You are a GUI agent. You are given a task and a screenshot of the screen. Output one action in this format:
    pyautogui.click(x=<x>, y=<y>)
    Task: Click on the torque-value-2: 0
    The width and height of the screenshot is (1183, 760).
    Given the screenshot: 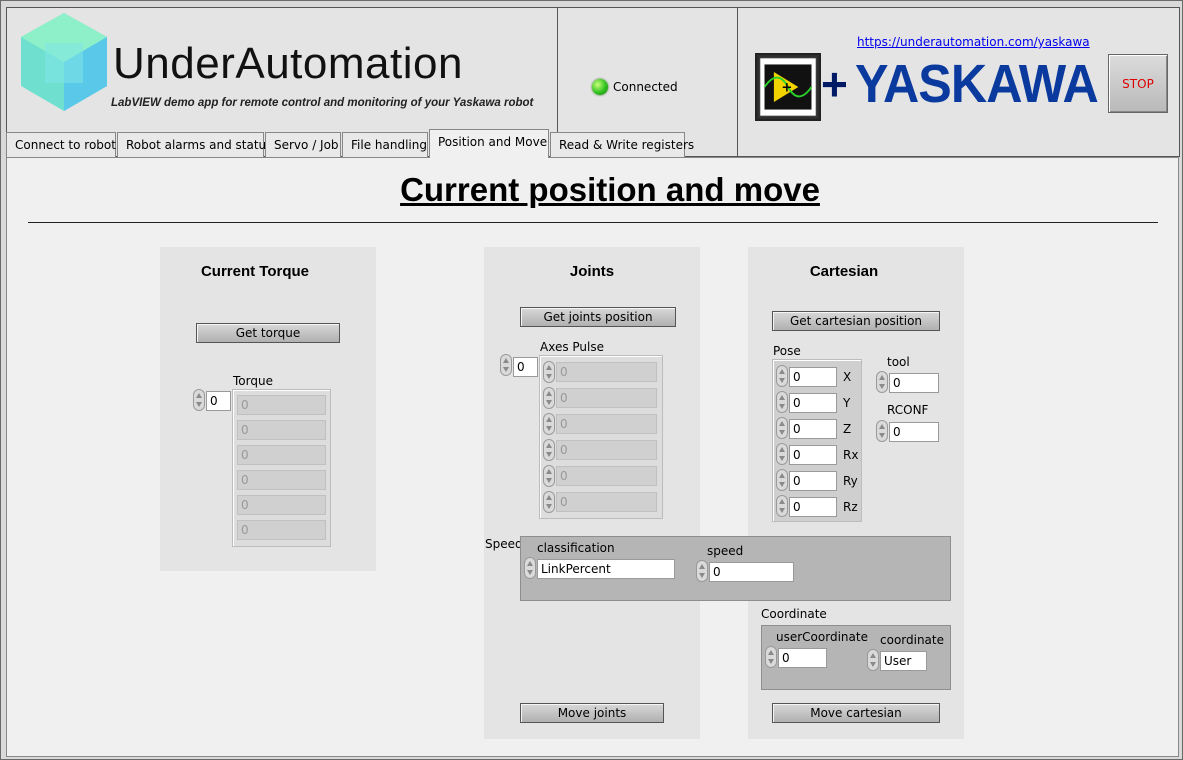 What is the action you would take?
    pyautogui.click(x=281, y=430)
    